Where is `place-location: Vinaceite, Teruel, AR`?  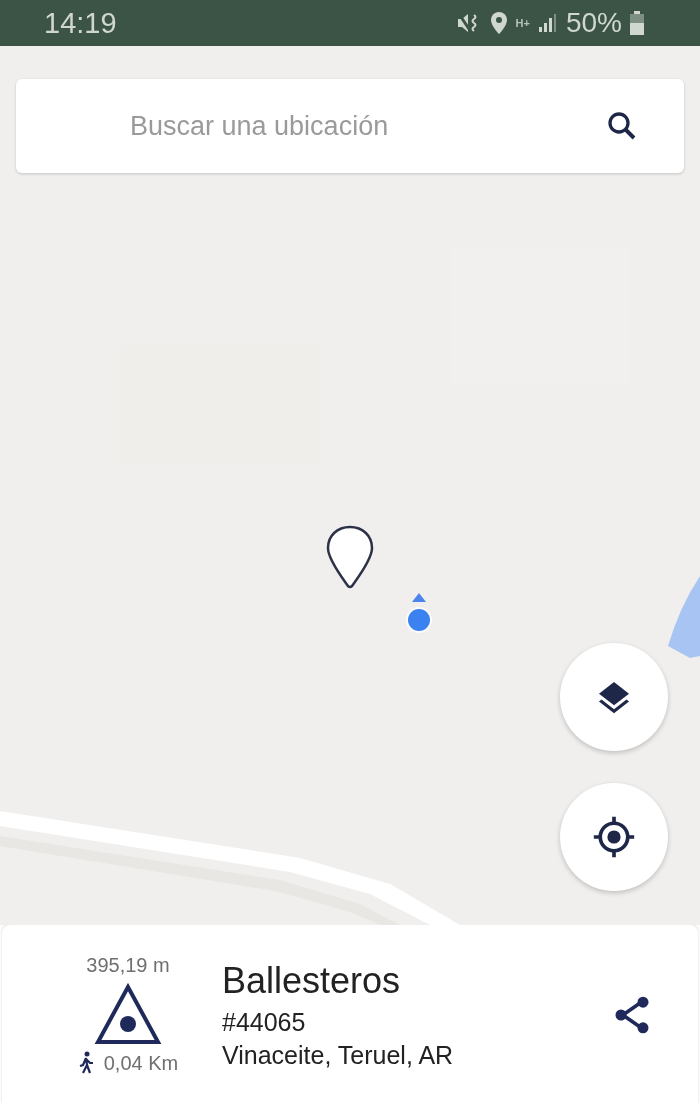 place-location: Vinaceite, Teruel, AR is located at coordinates (338, 1055).